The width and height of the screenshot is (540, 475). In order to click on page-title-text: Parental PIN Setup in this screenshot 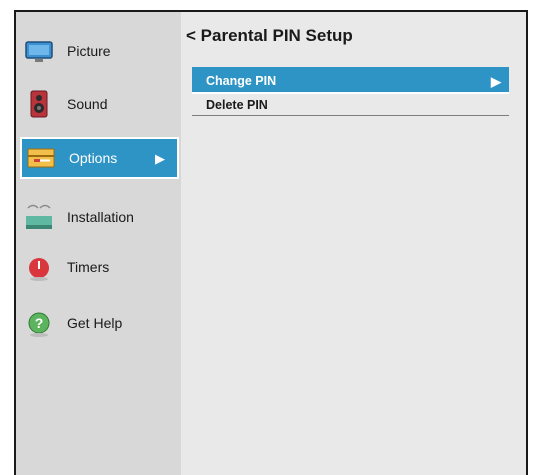, I will do `click(276, 35)`.